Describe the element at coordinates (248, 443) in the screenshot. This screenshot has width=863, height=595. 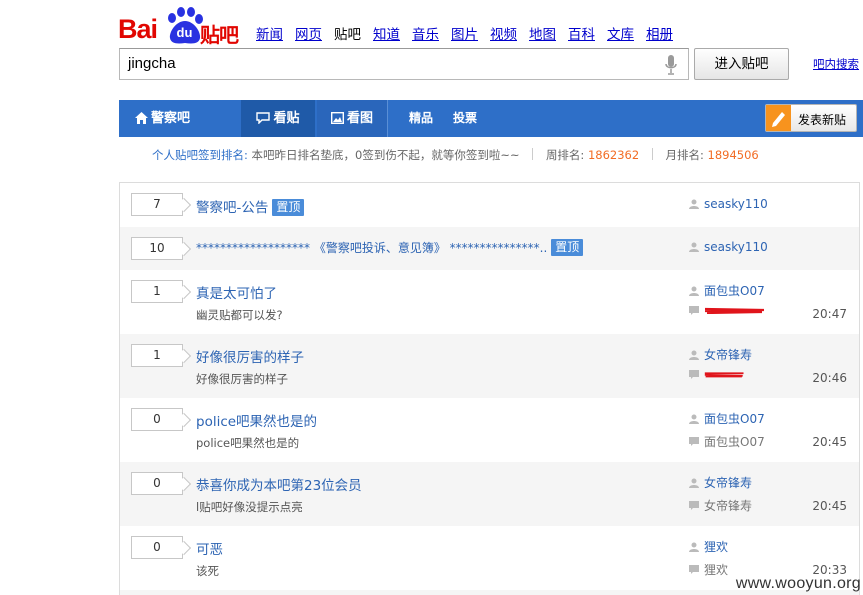
I see `thread-abstract: police吧果然也是的` at that location.